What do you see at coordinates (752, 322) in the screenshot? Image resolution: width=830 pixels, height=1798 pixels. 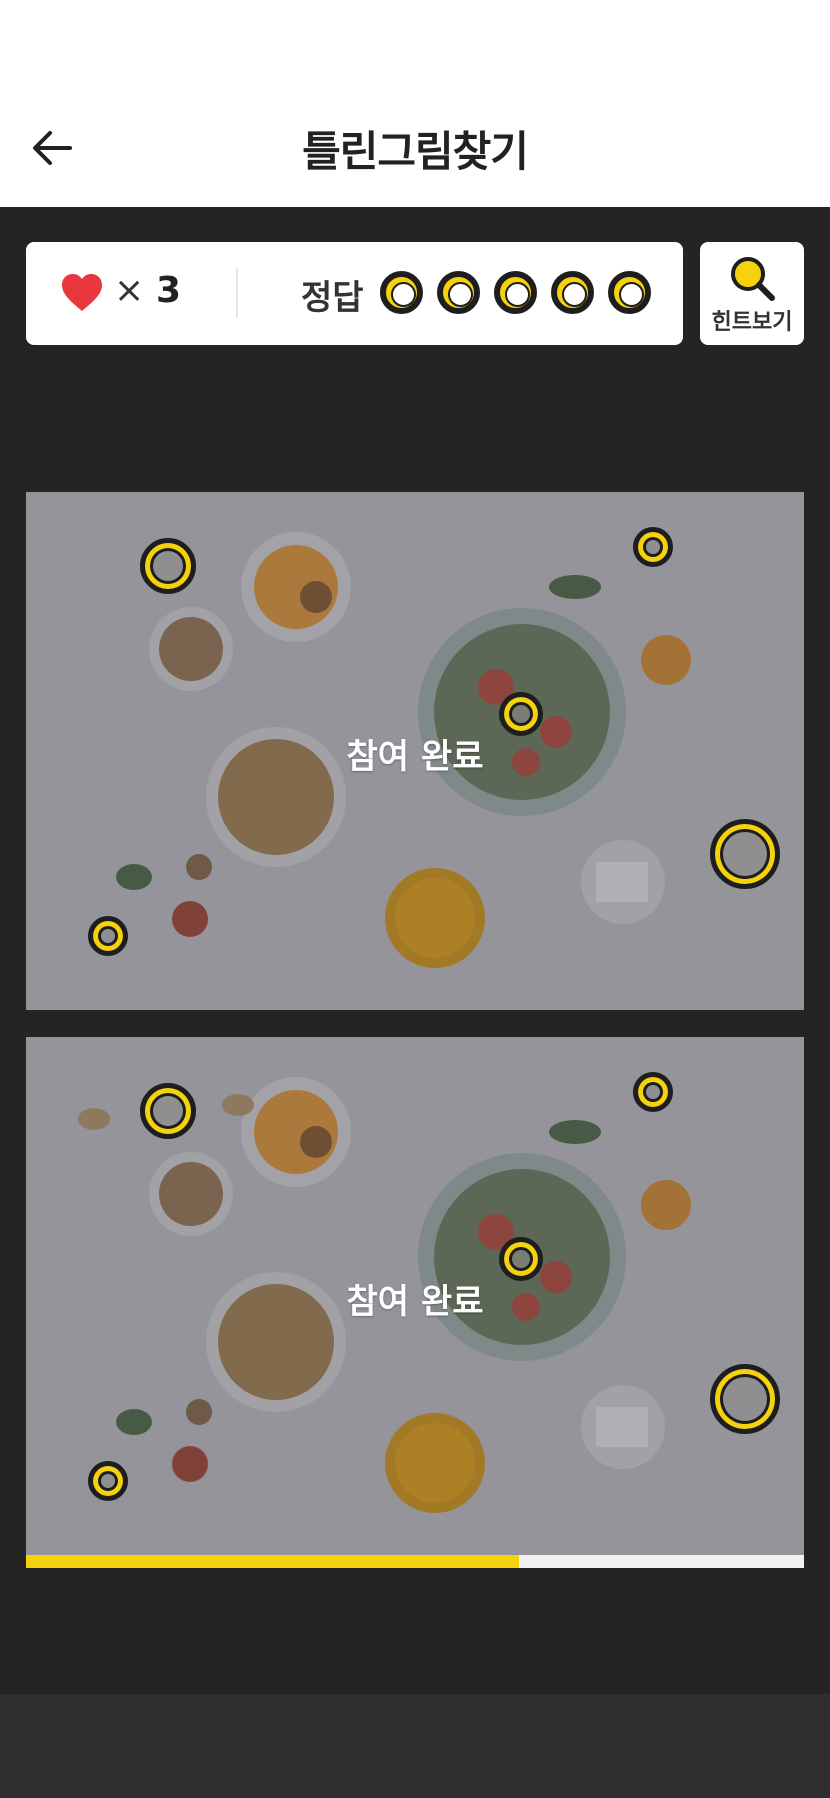 I see `hint-label: 힌트보기` at bounding box center [752, 322].